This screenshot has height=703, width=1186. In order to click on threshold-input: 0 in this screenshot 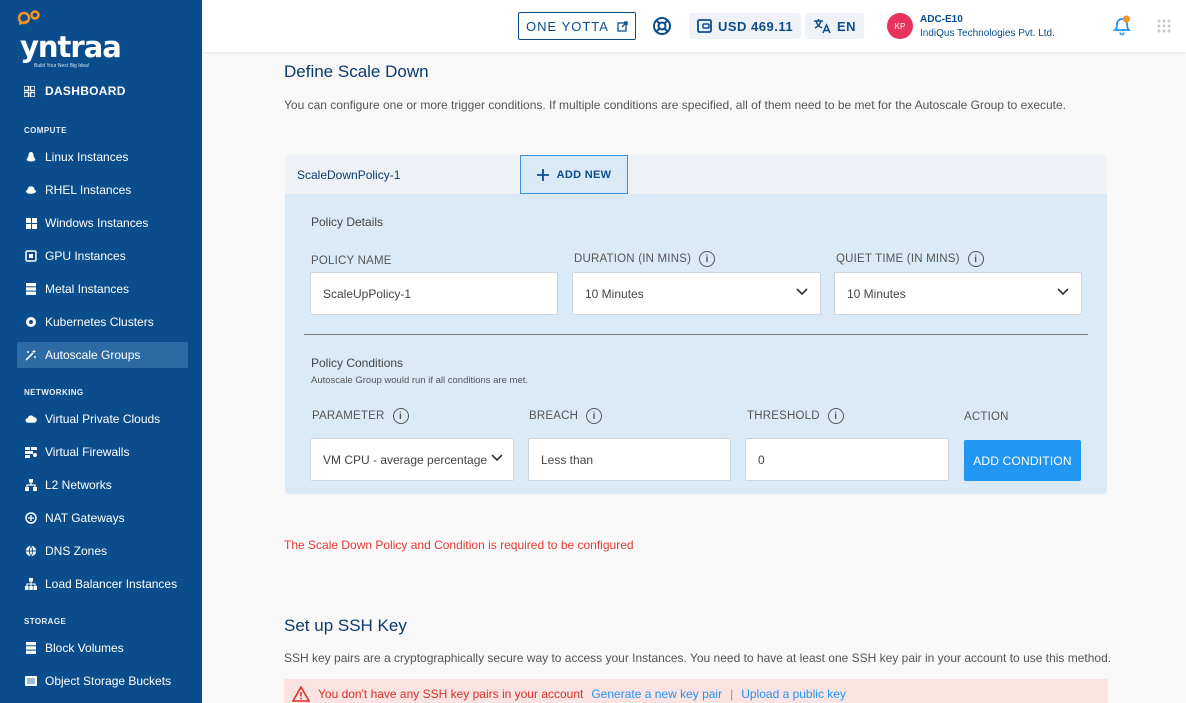, I will do `click(847, 459)`.